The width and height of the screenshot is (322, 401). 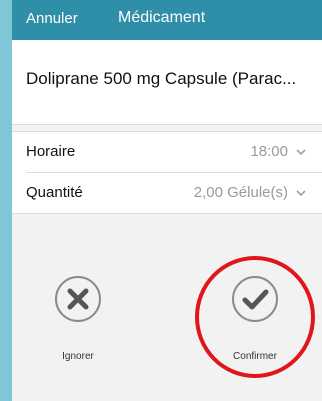 What do you see at coordinates (255, 325) in the screenshot?
I see `confirm-button: Confirmer` at bounding box center [255, 325].